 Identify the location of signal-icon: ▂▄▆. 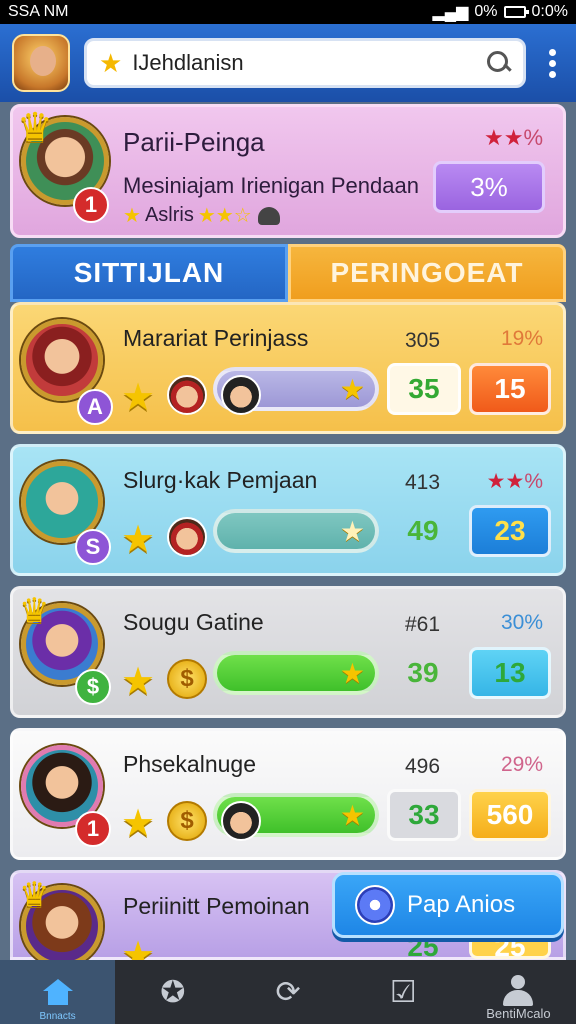
(450, 12).